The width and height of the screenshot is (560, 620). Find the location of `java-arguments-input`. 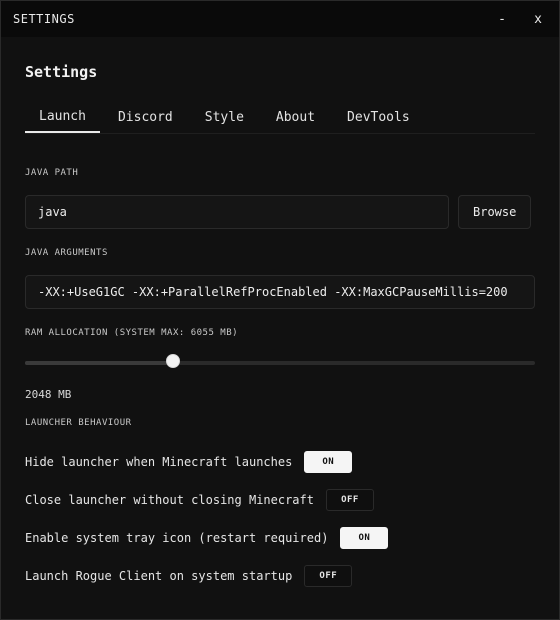

java-arguments-input is located at coordinates (280, 292).